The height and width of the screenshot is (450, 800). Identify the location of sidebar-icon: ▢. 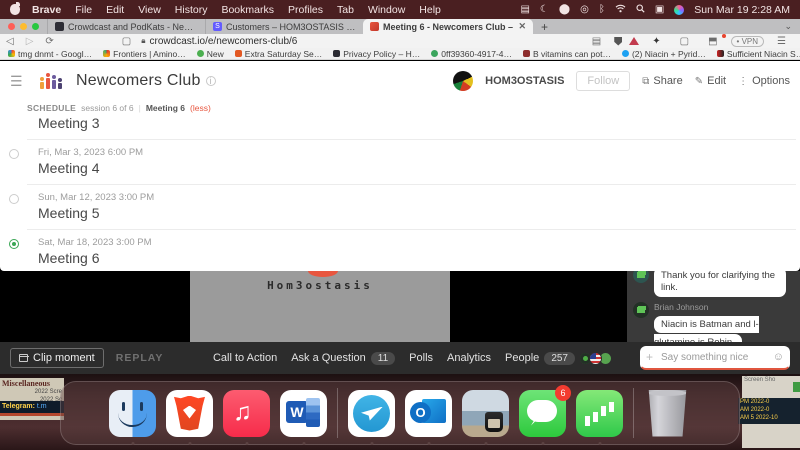
(684, 41).